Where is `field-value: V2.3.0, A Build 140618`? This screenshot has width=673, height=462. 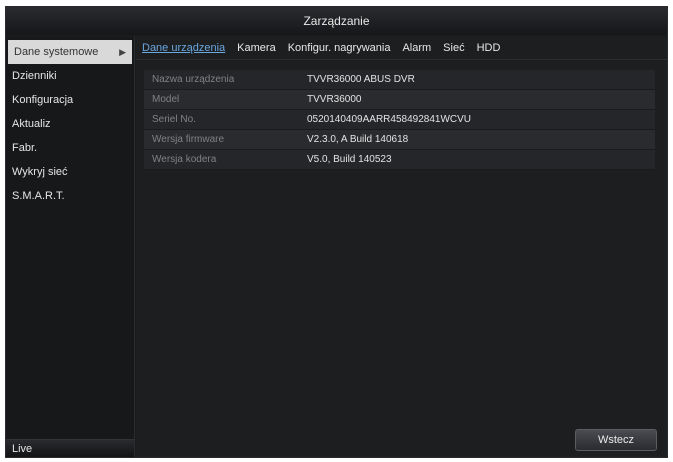
field-value: V2.3.0, A Build 140618 is located at coordinates (358, 139).